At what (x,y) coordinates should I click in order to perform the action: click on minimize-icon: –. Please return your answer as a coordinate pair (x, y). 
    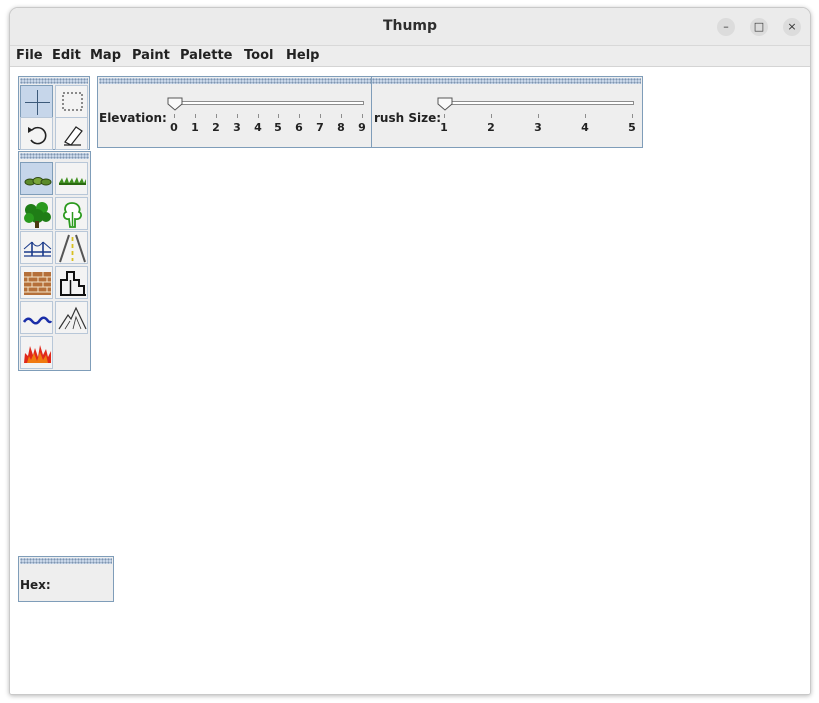
    Looking at the image, I should click on (726, 26).